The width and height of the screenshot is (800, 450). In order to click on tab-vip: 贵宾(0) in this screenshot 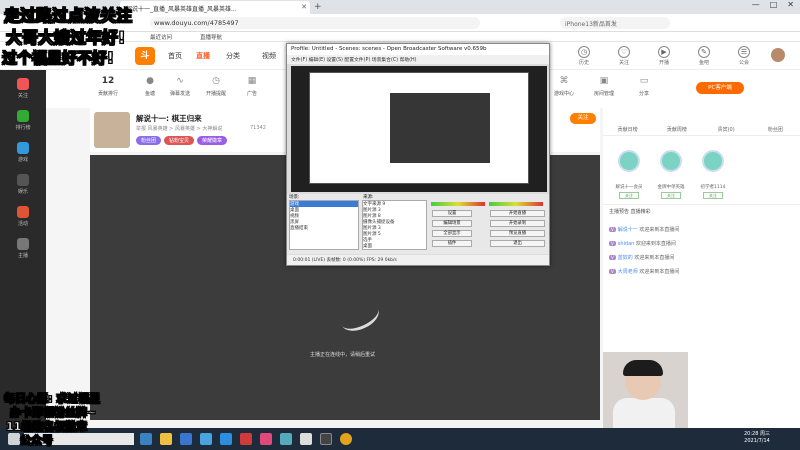, I will do `click(726, 129)`.